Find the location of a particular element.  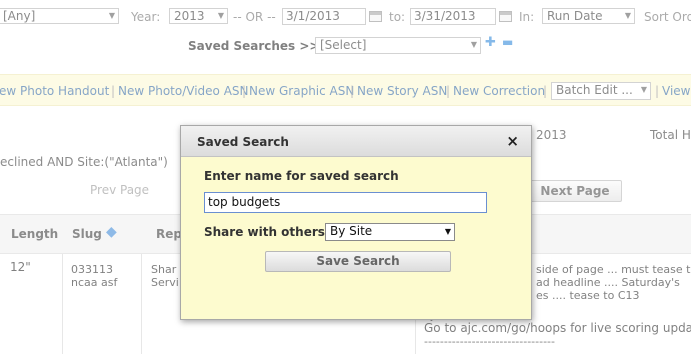

chevron-down-icon: ▼ is located at coordinates (447, 231).